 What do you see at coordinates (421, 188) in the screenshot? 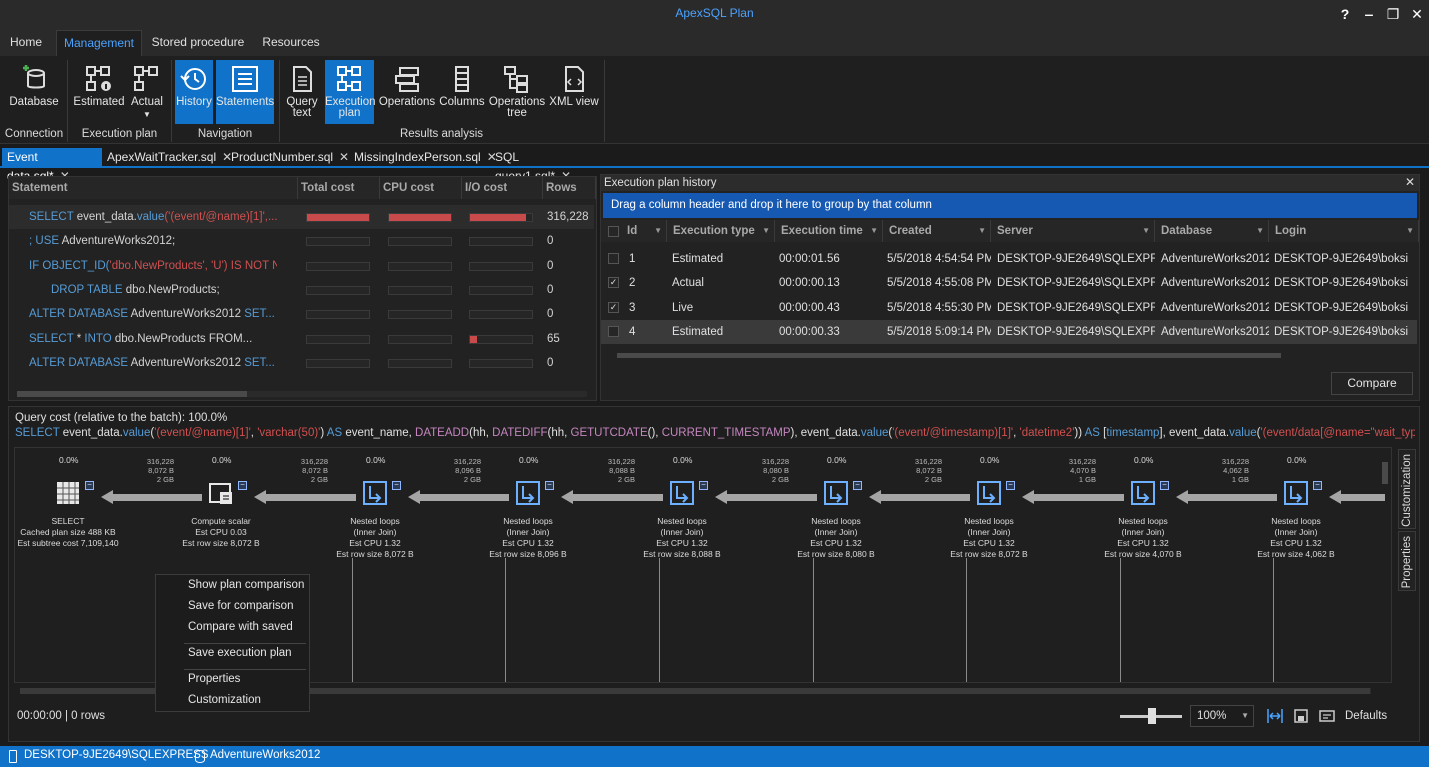
I see `col-cpu-cost: CPU cost` at bounding box center [421, 188].